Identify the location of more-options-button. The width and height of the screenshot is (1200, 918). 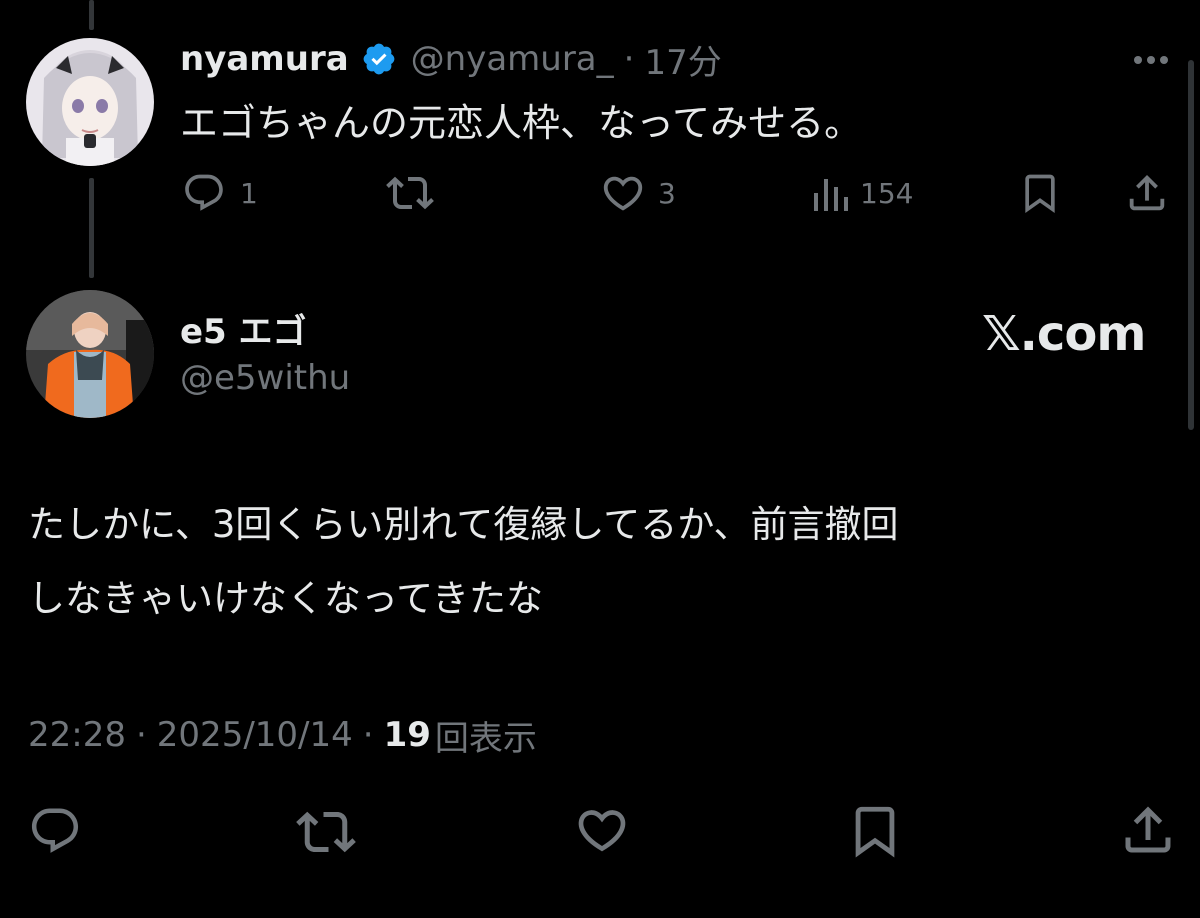
(1151, 60).